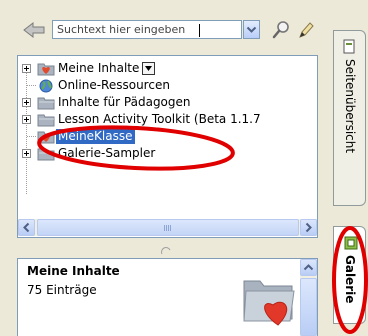  I want to click on tree-item-online-ressourcen: Online-Ressourcen, so click(167, 85).